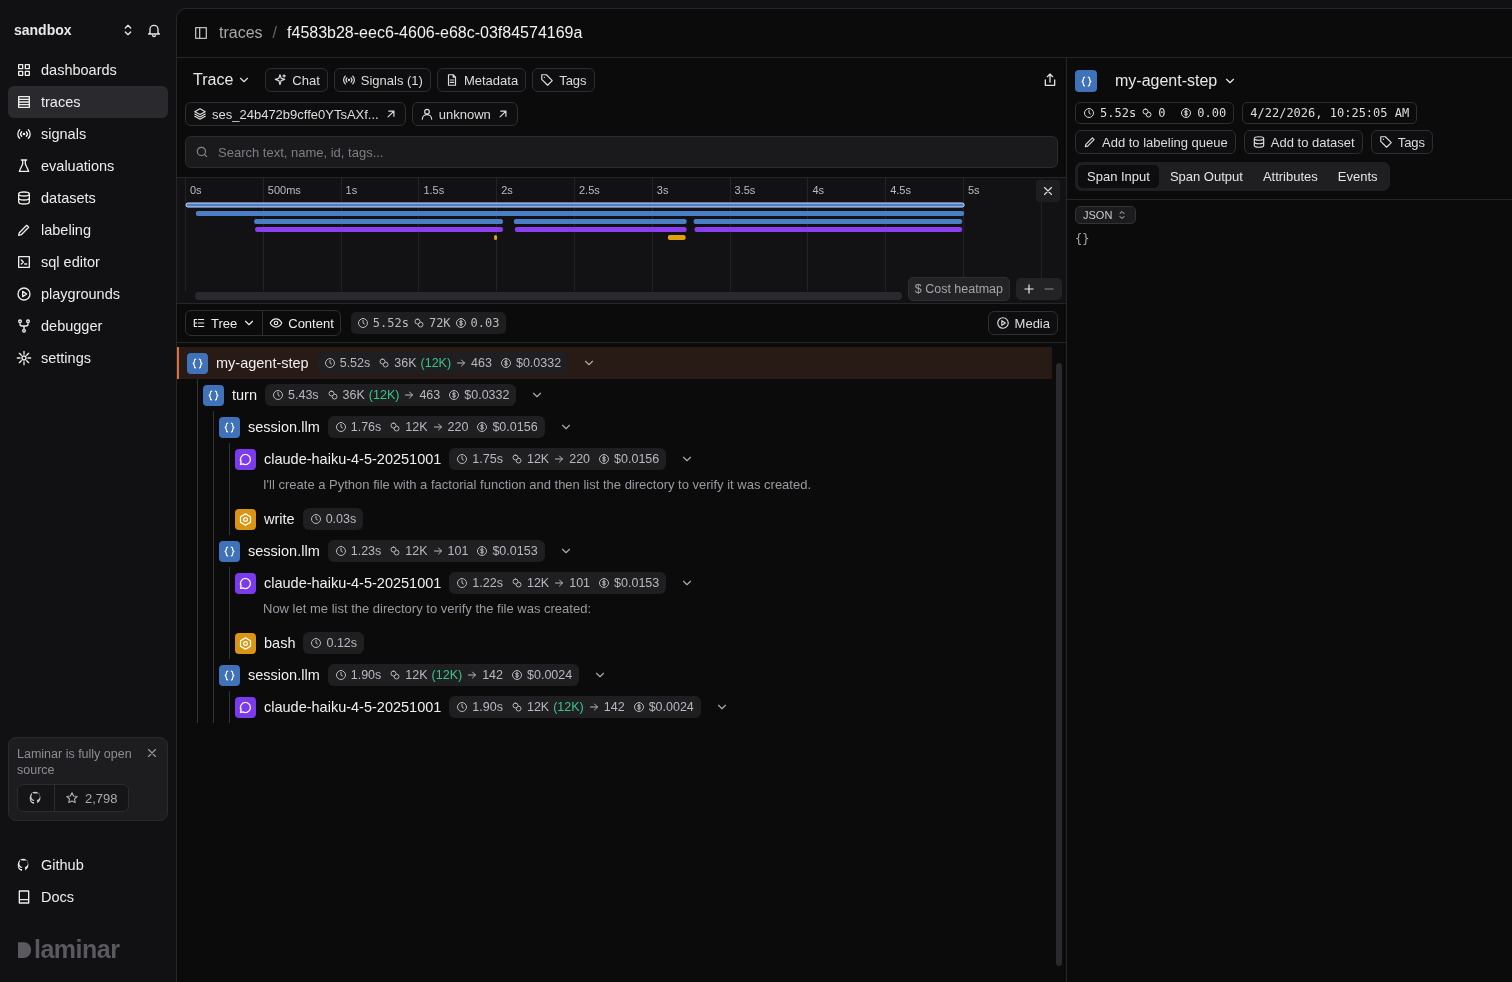  What do you see at coordinates (1022, 323) in the screenshot?
I see `media-button: Media` at bounding box center [1022, 323].